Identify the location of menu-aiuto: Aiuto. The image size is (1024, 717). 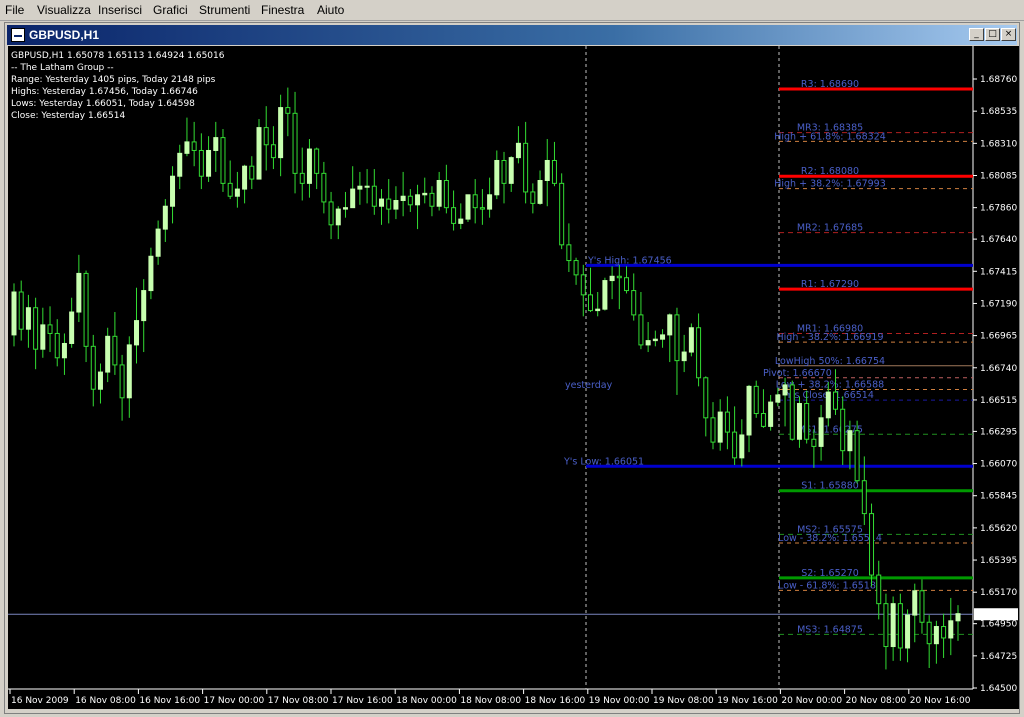
(330, 10).